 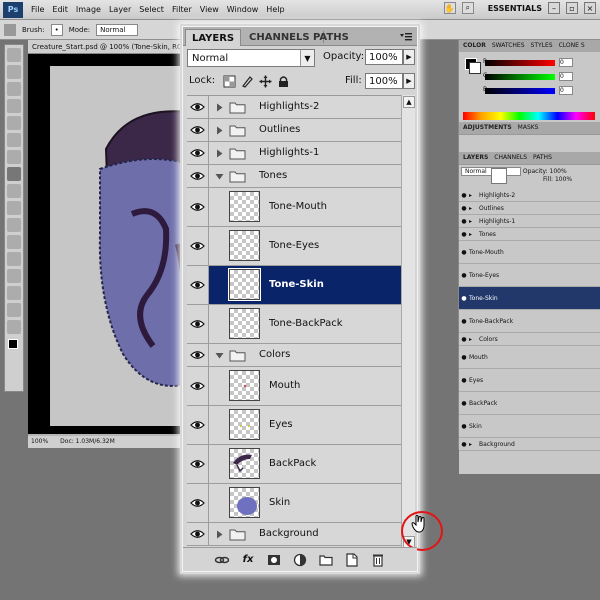 I want to click on menu-help: Help, so click(x=275, y=9).